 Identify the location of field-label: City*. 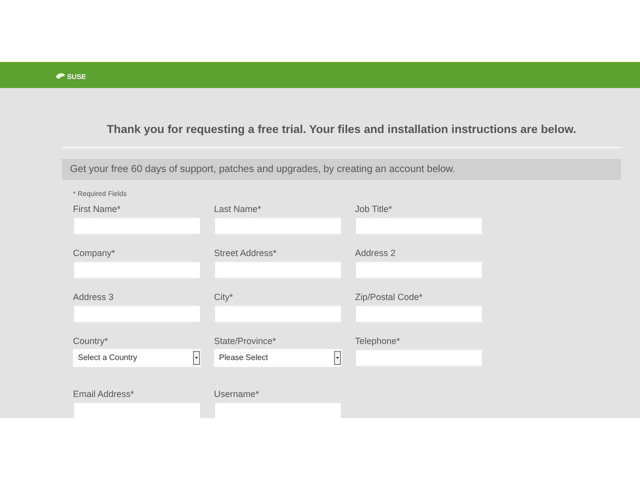
(224, 297).